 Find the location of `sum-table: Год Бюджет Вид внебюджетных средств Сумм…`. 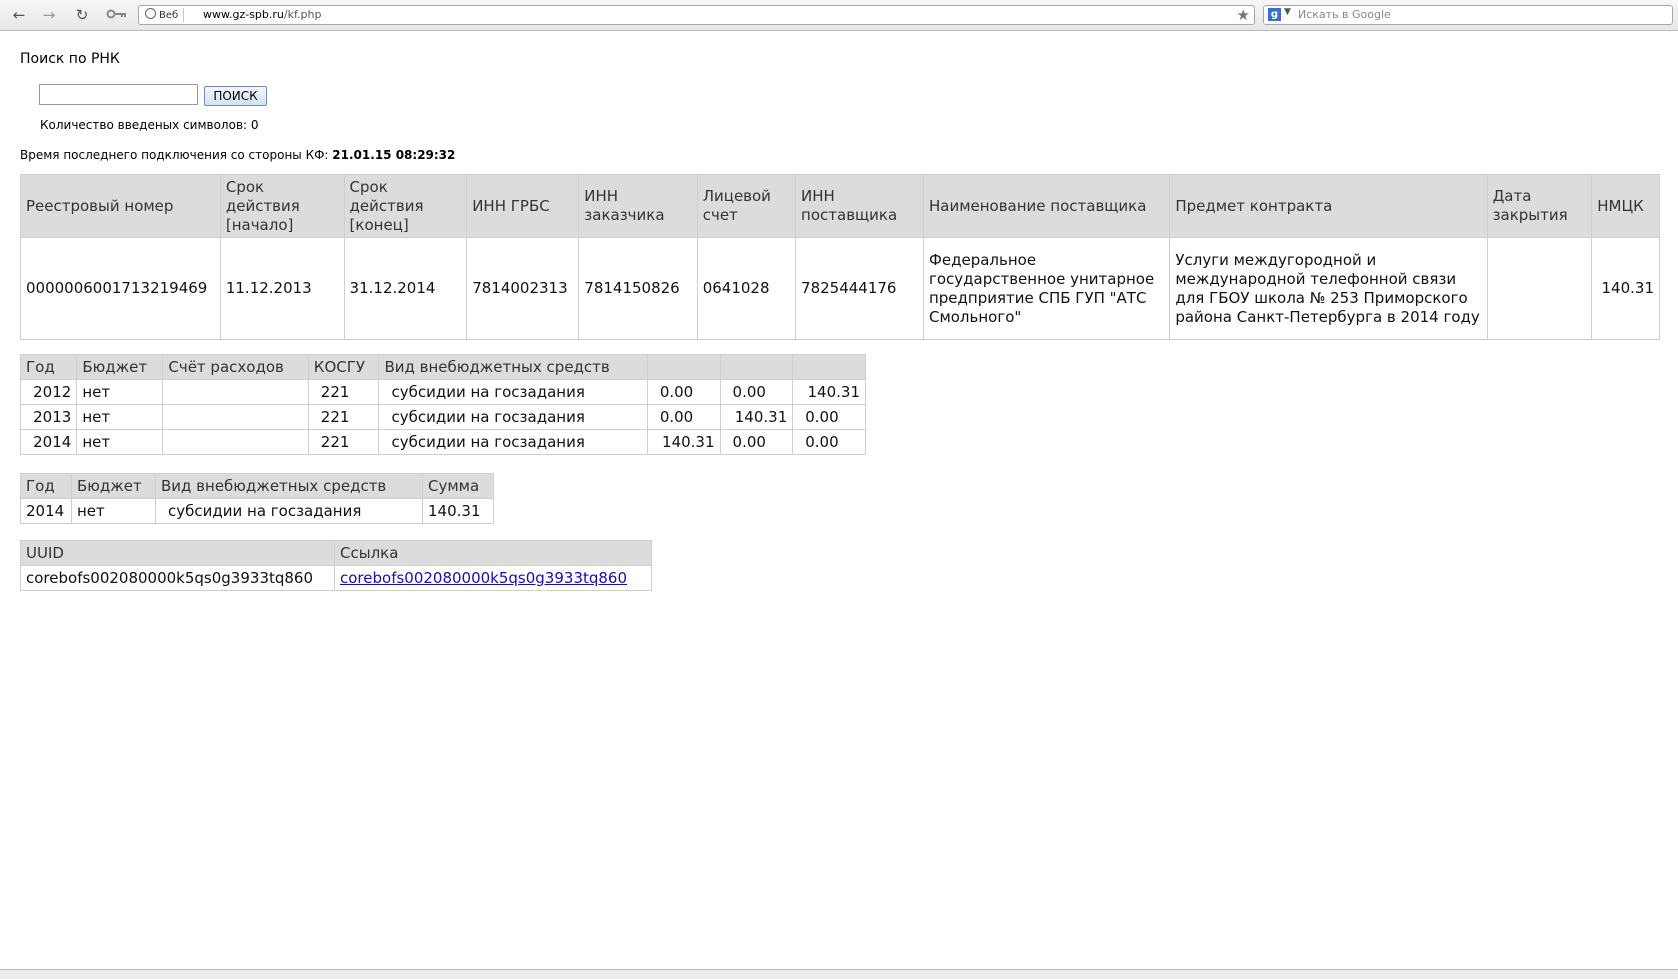

sum-table: Год Бюджет Вид внебюджетных средств Сумм… is located at coordinates (257, 498).